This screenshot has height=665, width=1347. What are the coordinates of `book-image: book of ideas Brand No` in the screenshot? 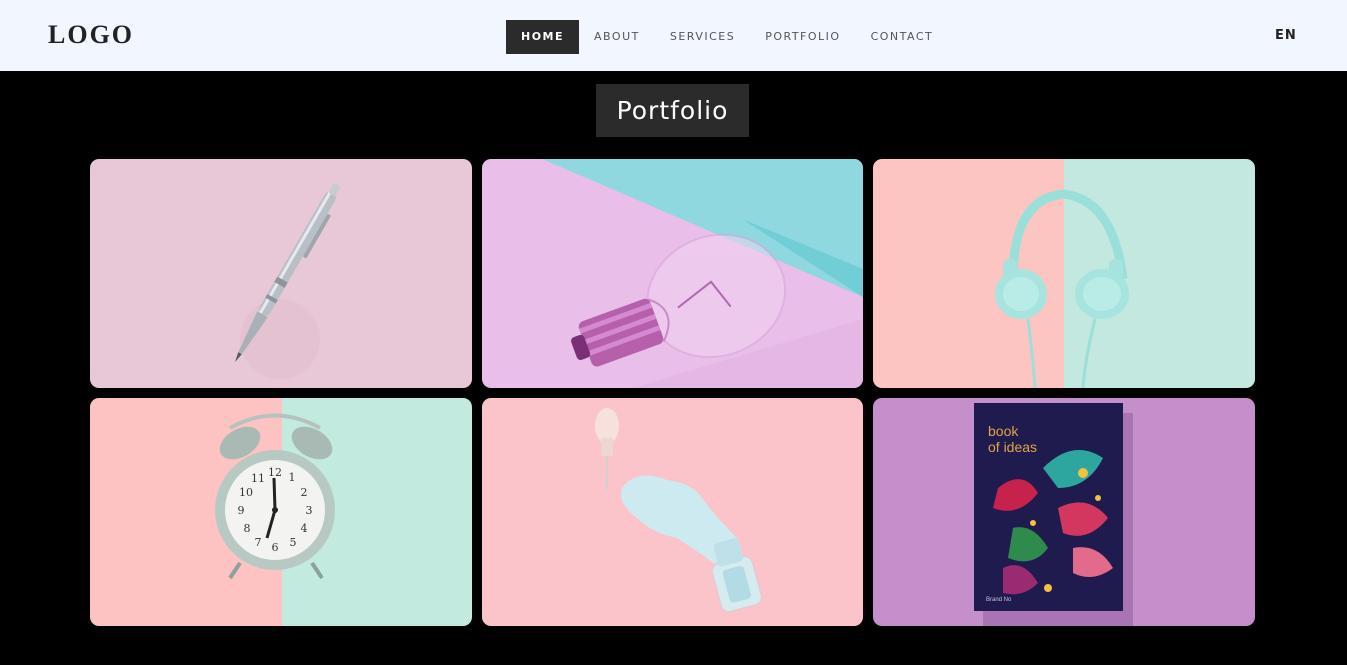 It's located at (1064, 512).